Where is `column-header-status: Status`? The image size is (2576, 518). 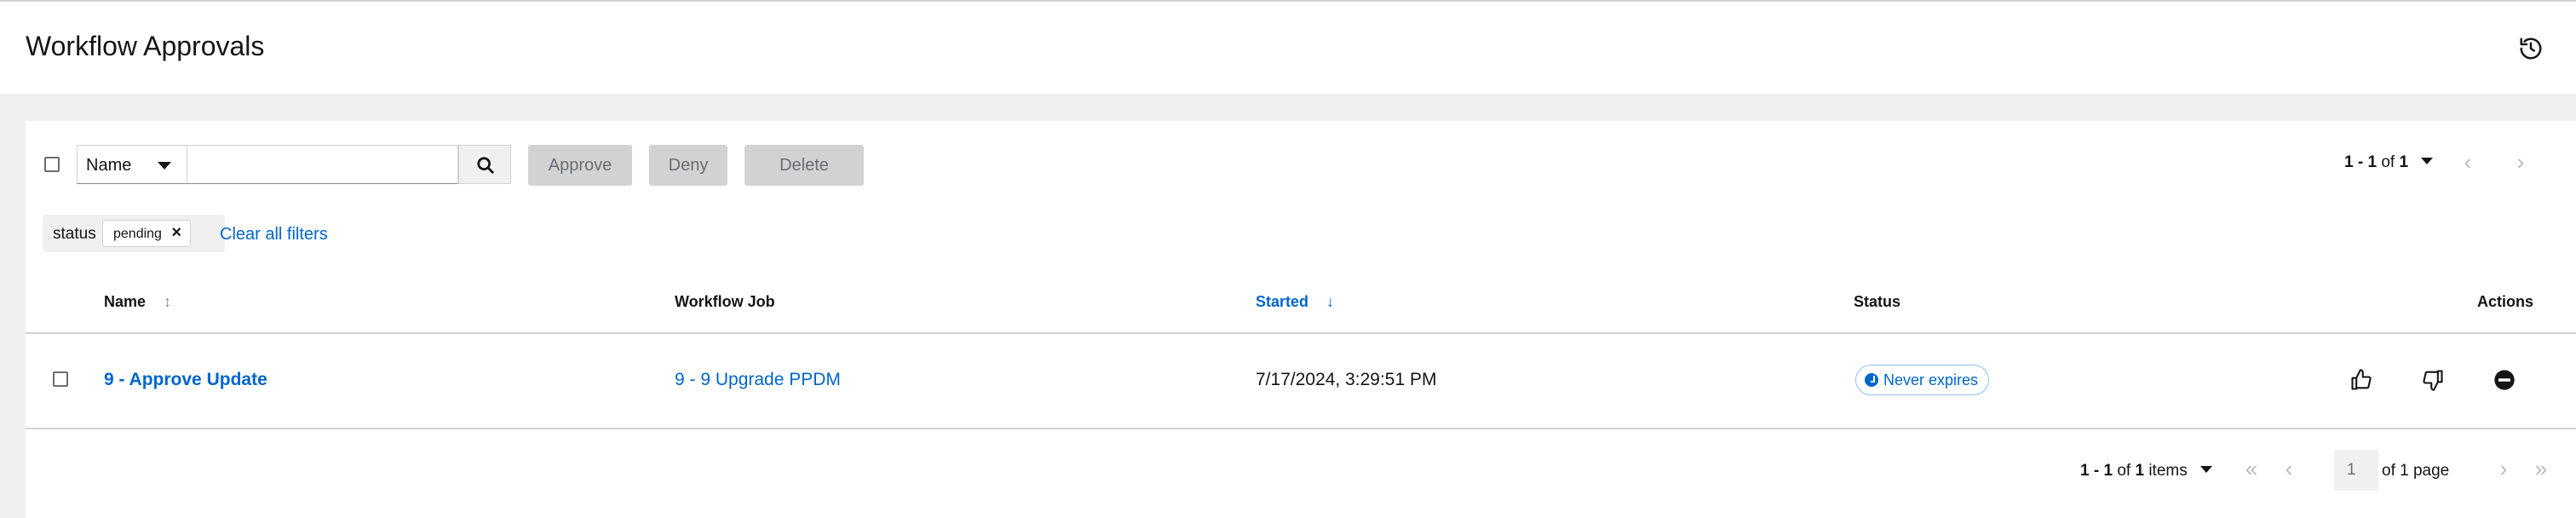
column-header-status: Status is located at coordinates (1878, 302).